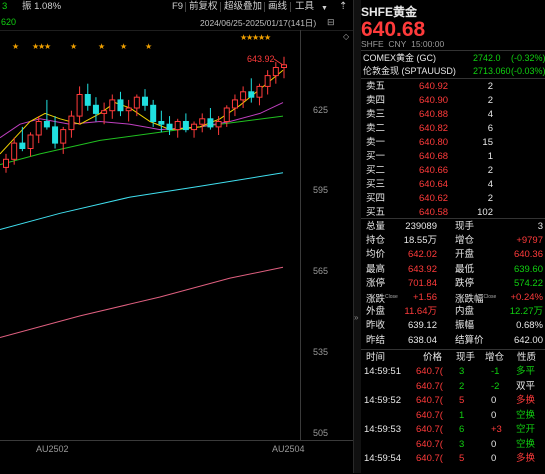 The width and height of the screenshot is (545, 474). What do you see at coordinates (428, 44) in the screenshot?
I see `quote-time: 15:00:00` at bounding box center [428, 44].